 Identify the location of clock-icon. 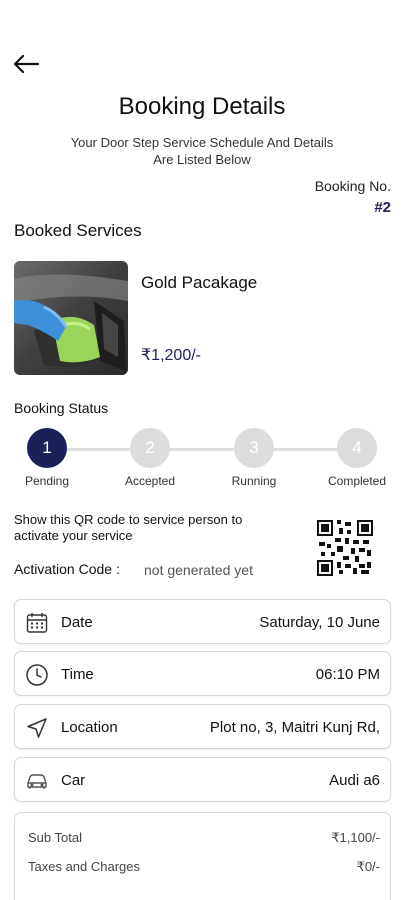
(37, 675).